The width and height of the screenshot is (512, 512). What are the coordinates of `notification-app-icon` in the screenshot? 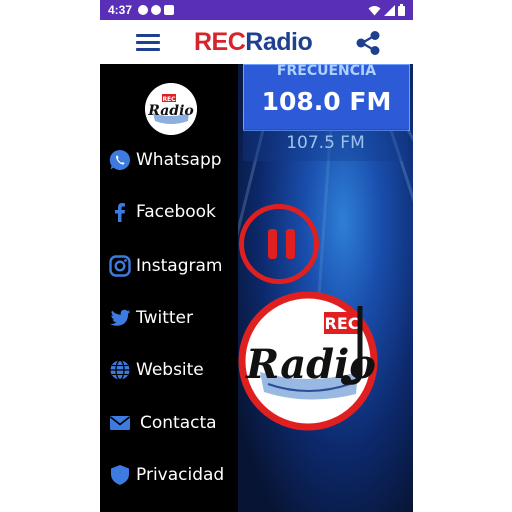 It's located at (169, 10).